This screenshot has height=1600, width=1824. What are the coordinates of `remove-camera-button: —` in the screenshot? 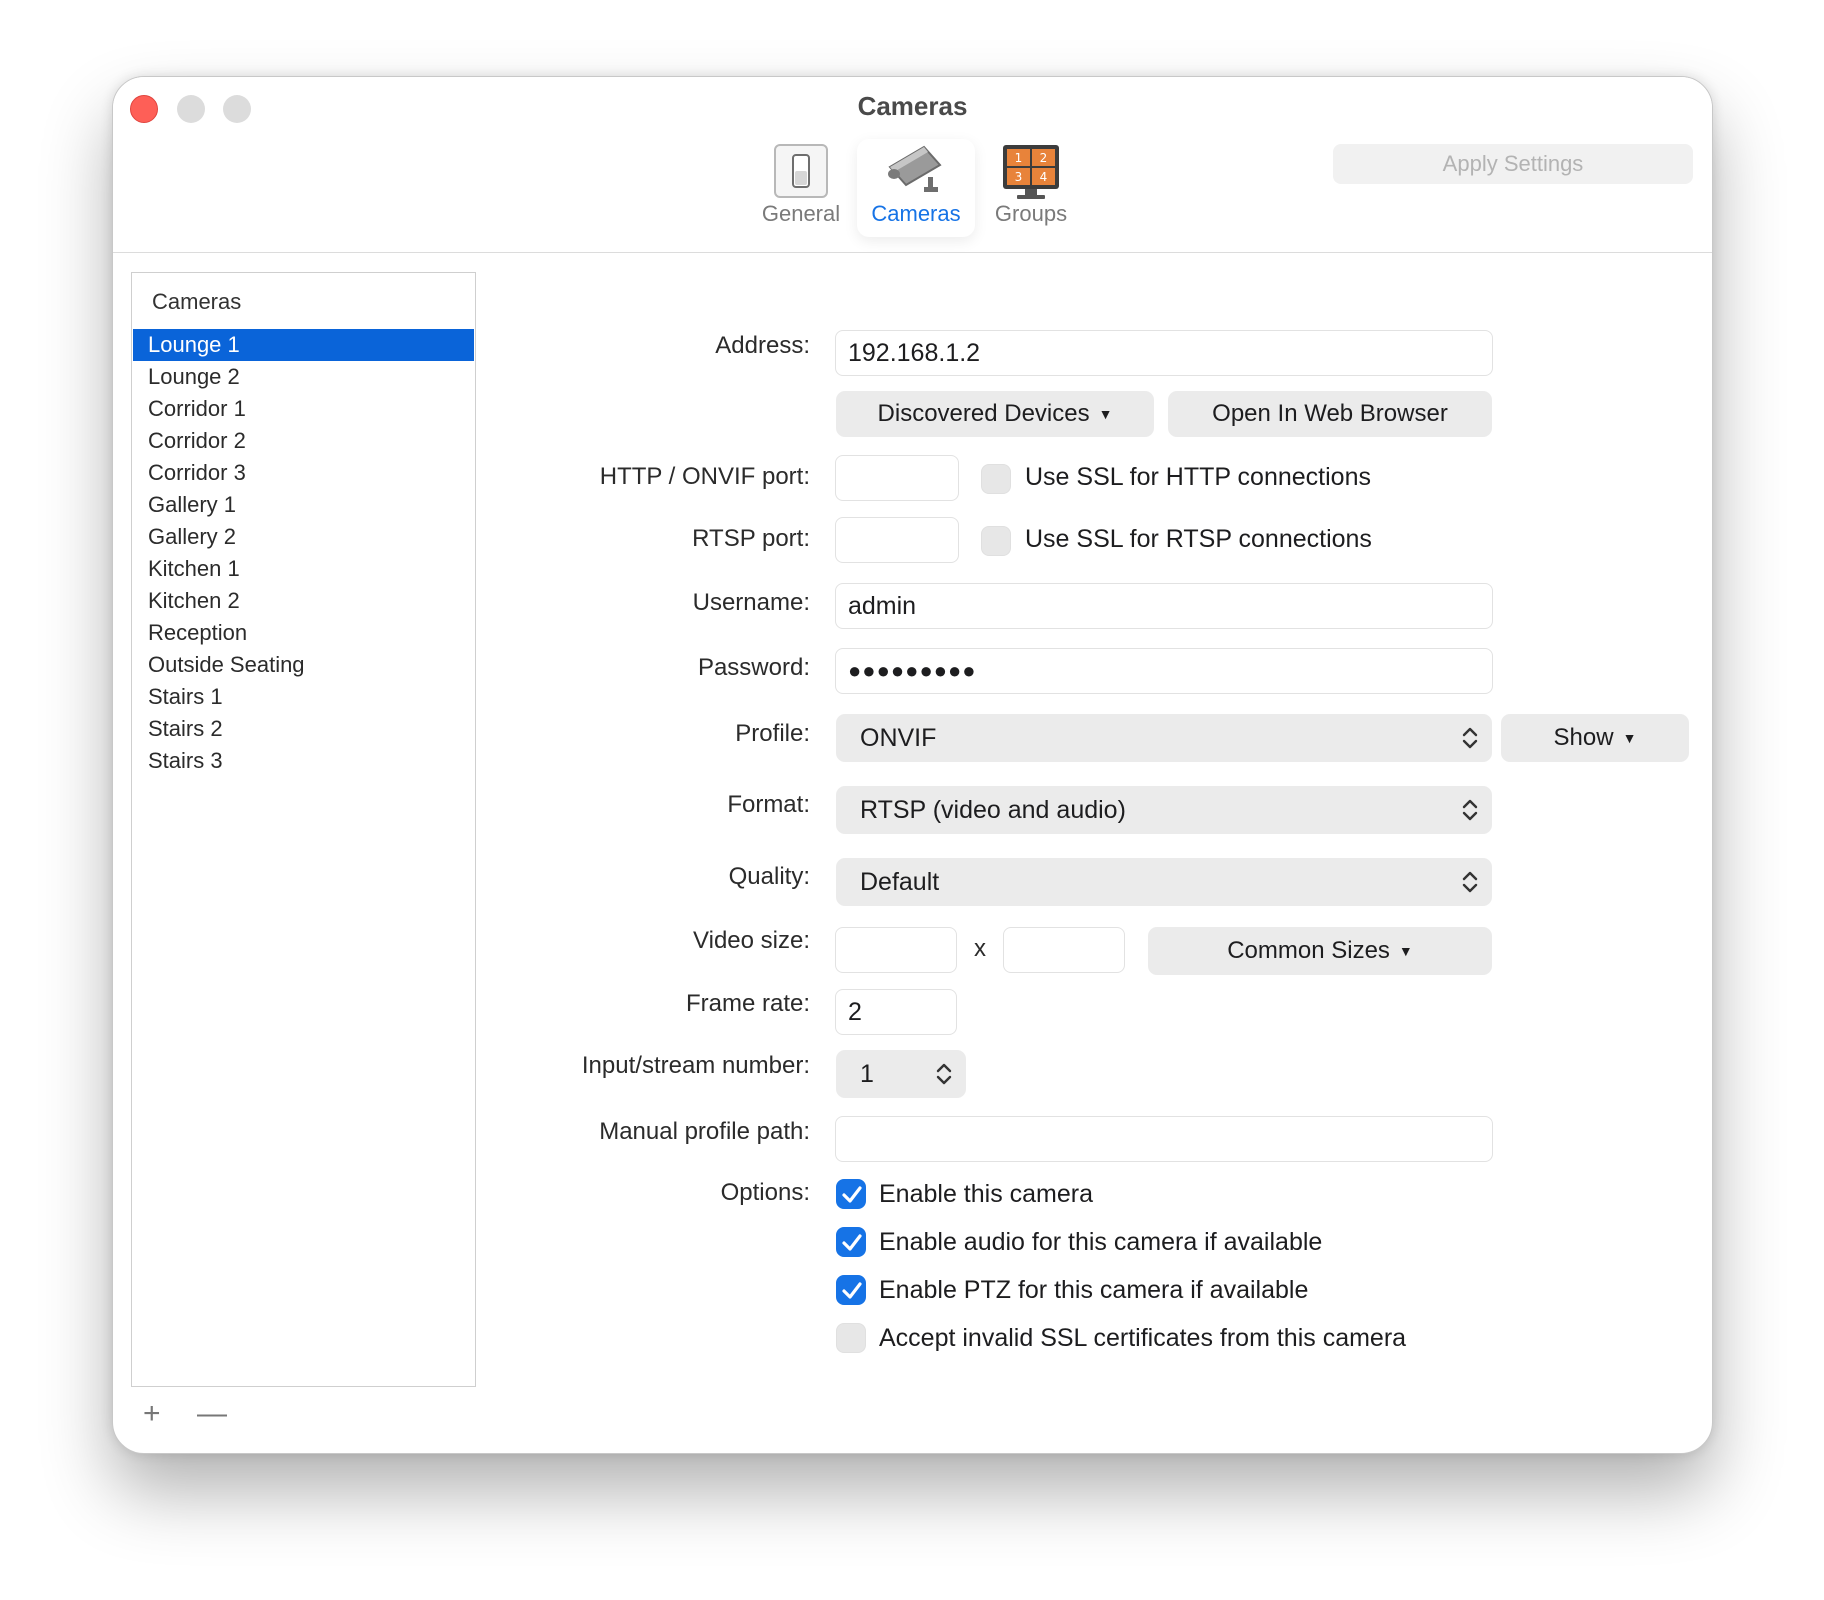 It's located at (212, 1414).